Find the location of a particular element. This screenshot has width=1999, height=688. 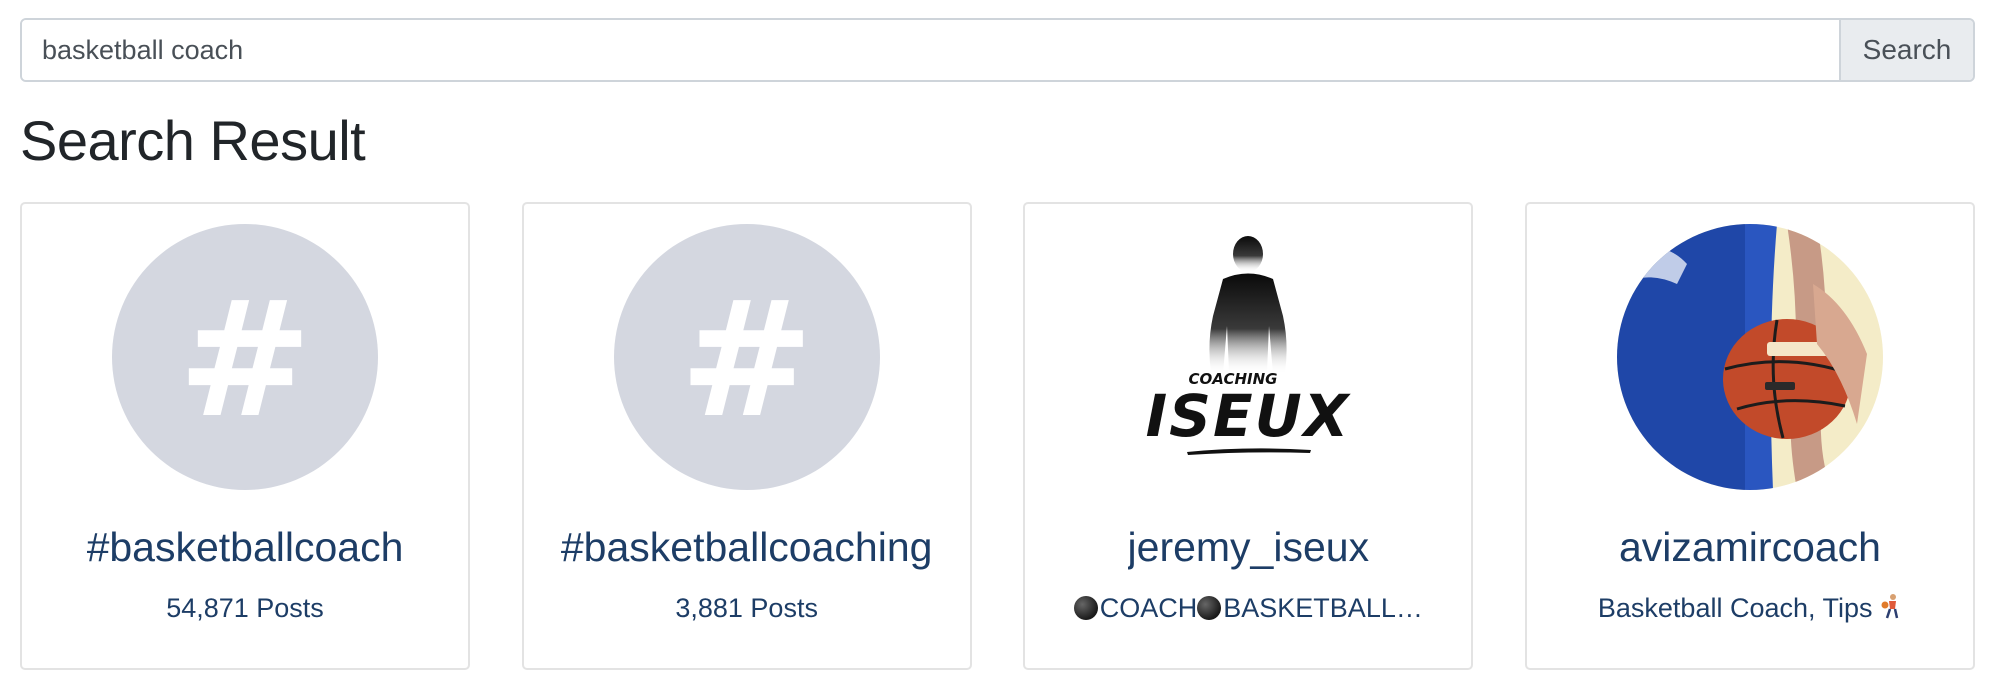

result-post-count: 3,881 Posts is located at coordinates (746, 608).